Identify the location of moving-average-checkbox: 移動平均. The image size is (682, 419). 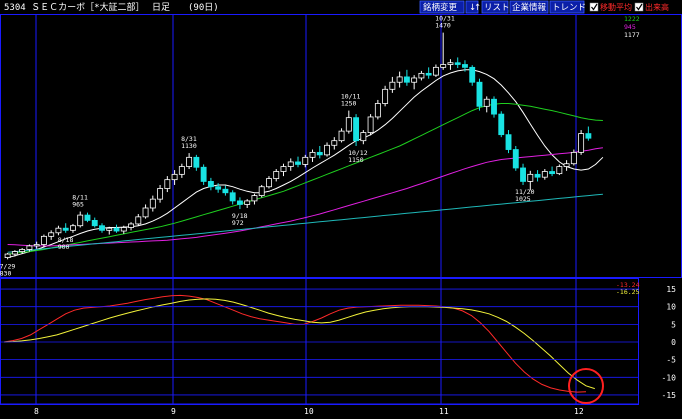
(610, 7).